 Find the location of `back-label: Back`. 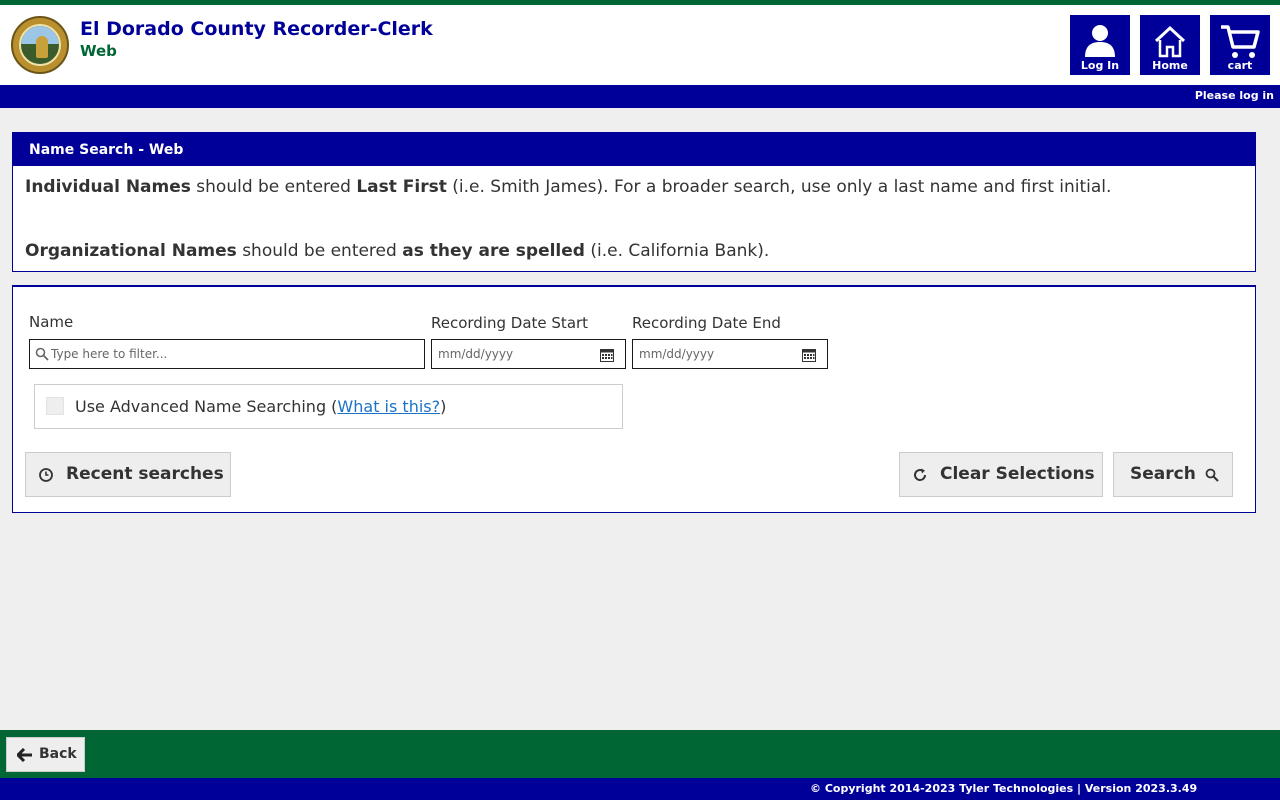

back-label: Back is located at coordinates (58, 754).